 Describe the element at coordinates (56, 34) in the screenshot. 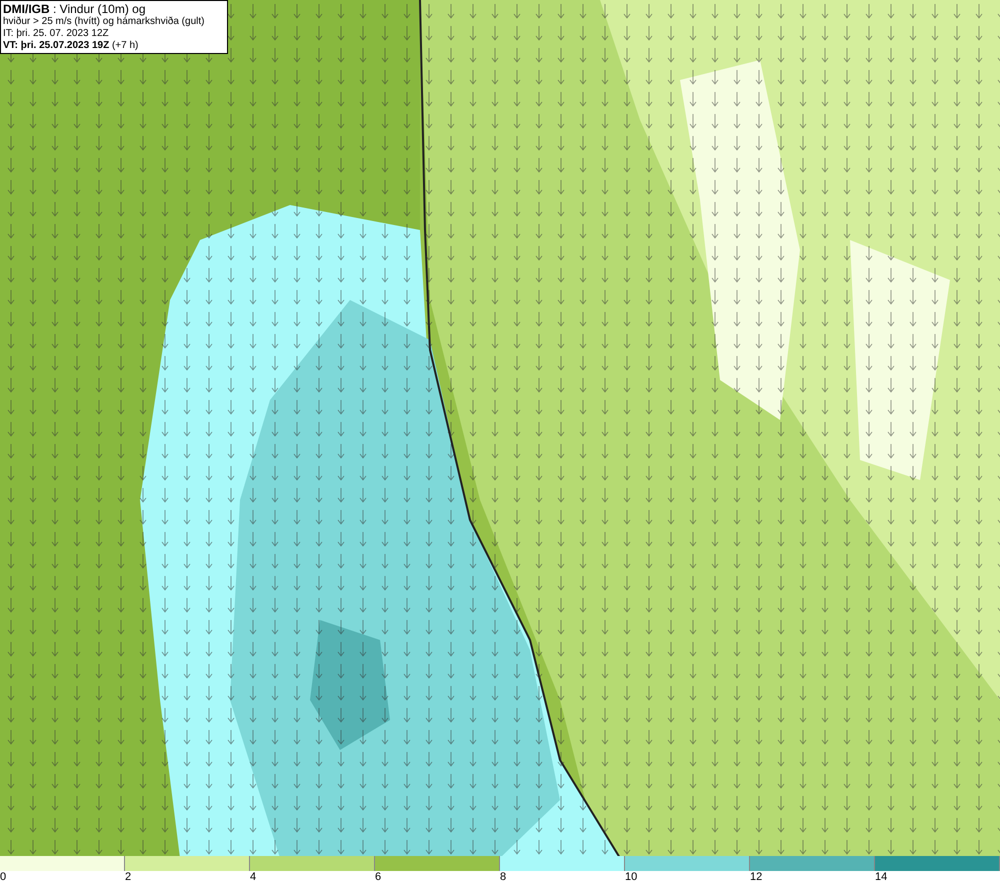

I see `caption-line: IT: þri. 25. 07. 2023 12Z` at that location.